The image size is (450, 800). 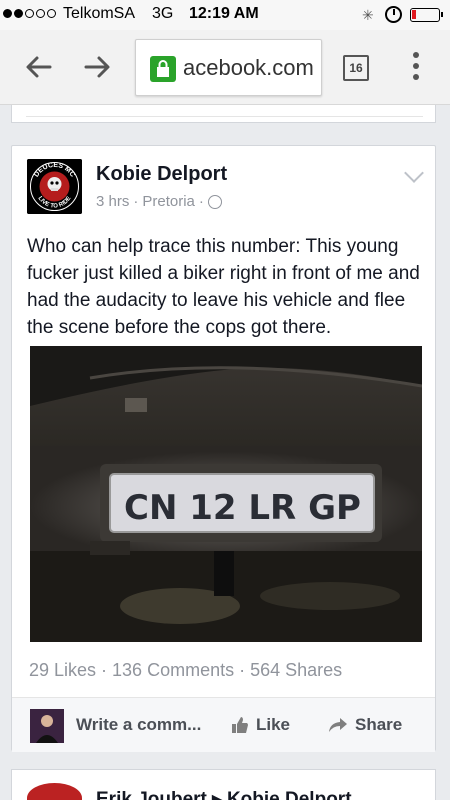 What do you see at coordinates (248, 67) in the screenshot?
I see `url-text: acebook.com` at bounding box center [248, 67].